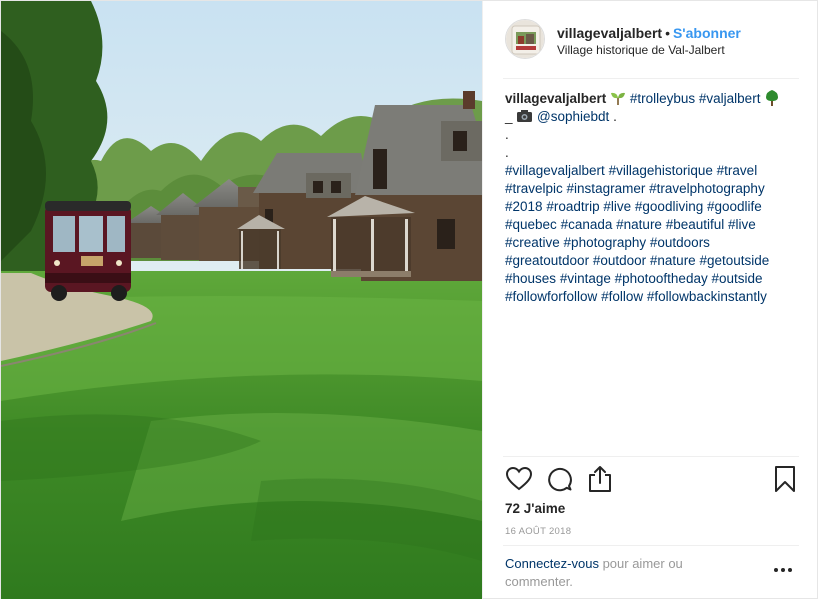  I want to click on like-button, so click(519, 479).